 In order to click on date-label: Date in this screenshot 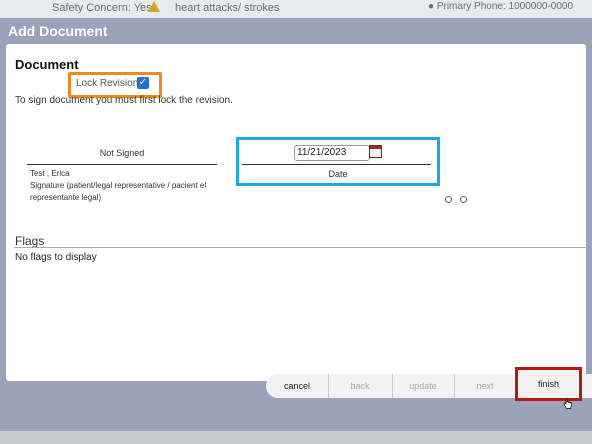, I will do `click(338, 174)`.